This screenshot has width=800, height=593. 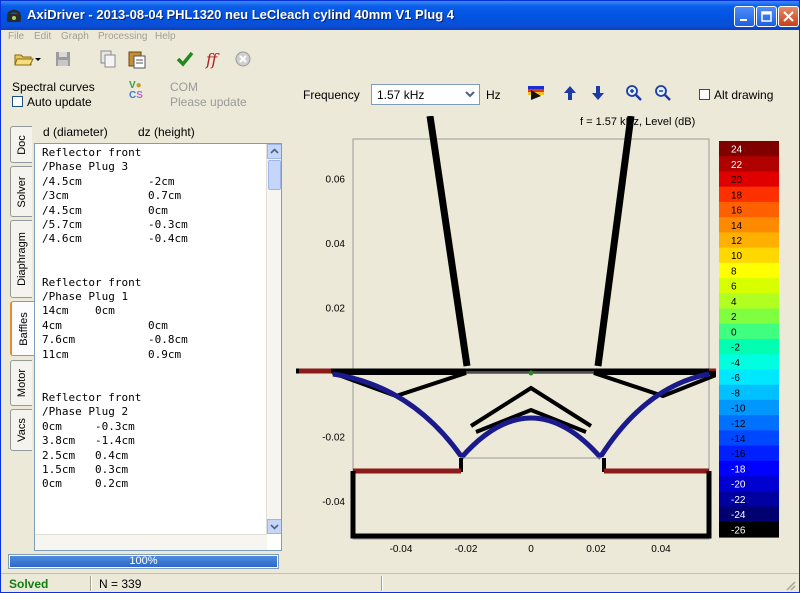 I want to click on scroll-up-button, so click(x=274, y=151).